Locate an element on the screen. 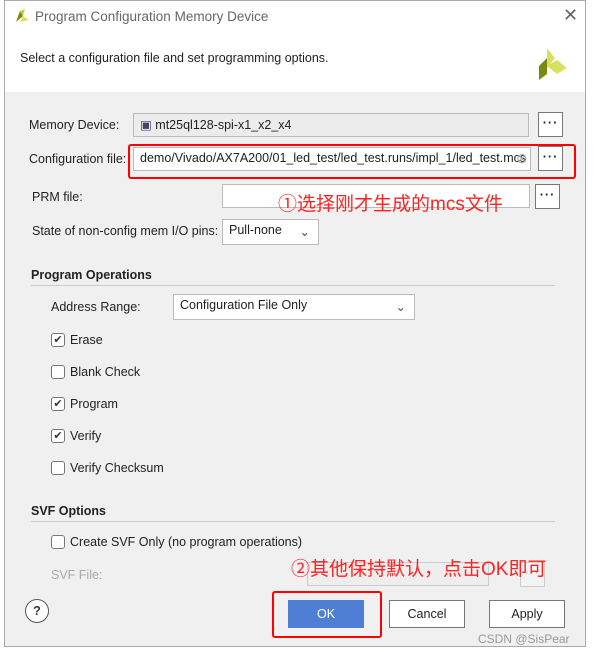  chip-icon: ▣ is located at coordinates (148, 125).